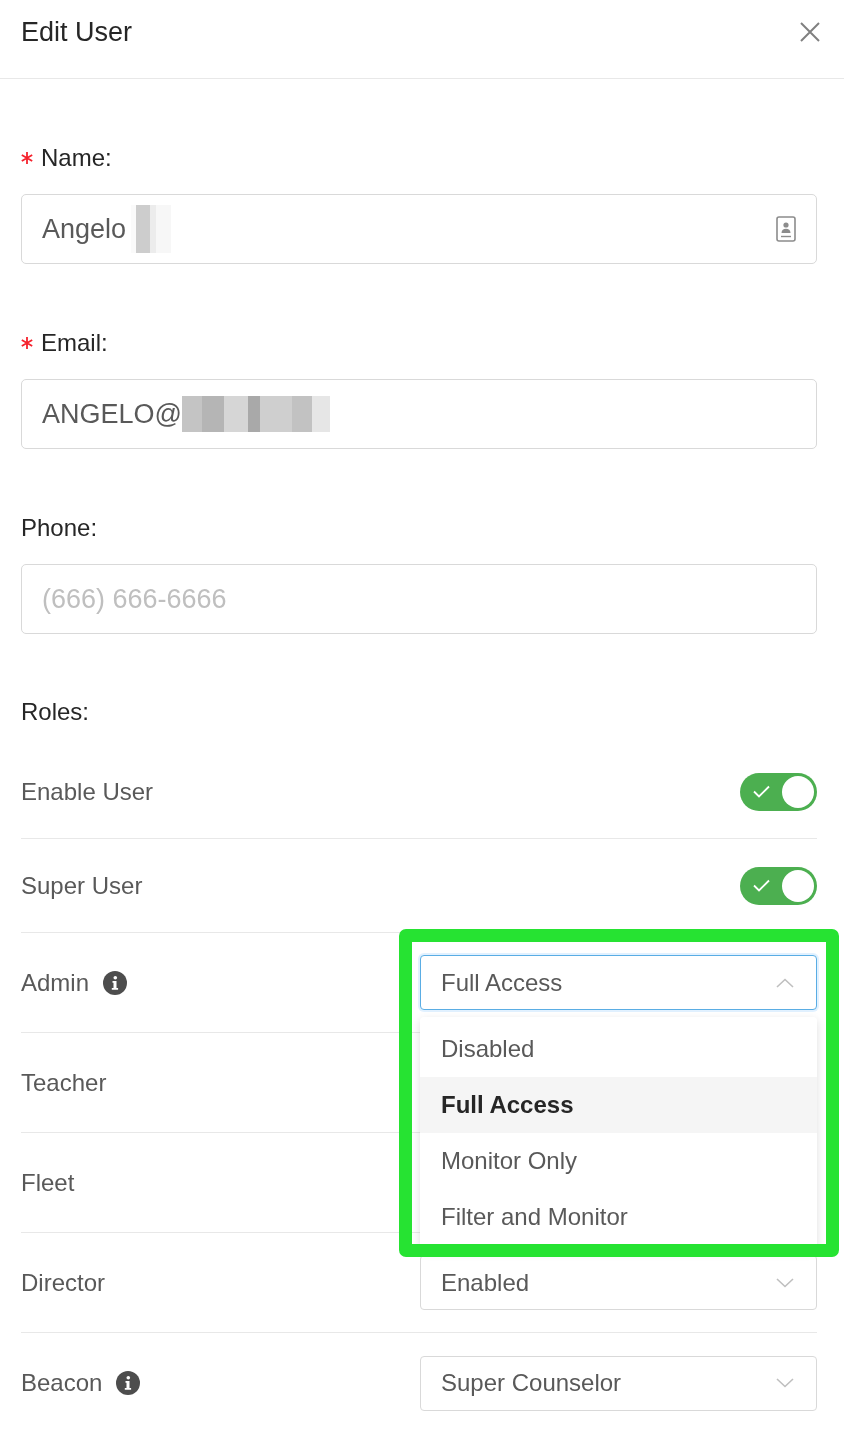  Describe the element at coordinates (786, 229) in the screenshot. I see `contact-card-icon` at that location.